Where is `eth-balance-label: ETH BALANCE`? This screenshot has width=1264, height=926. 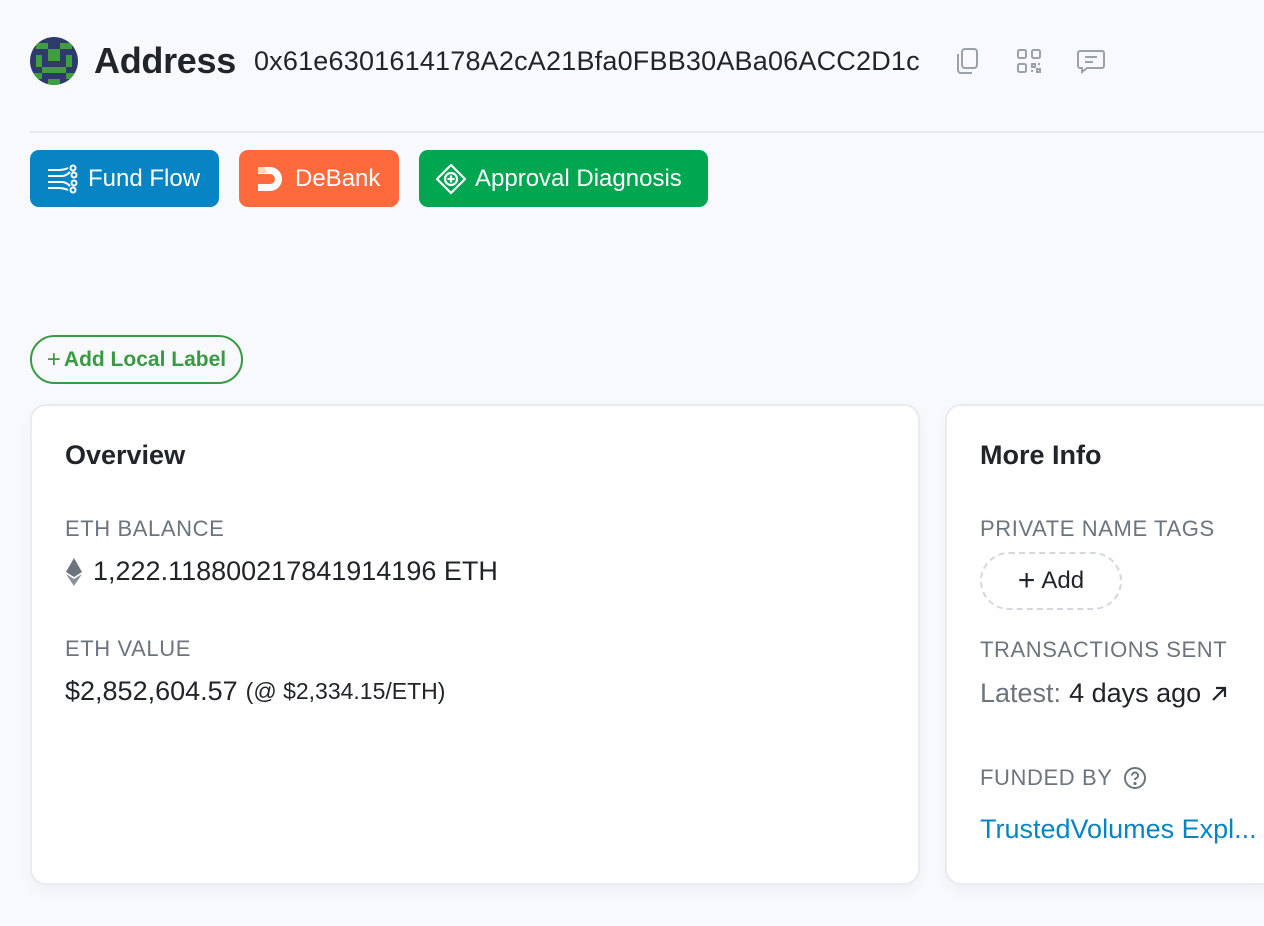 eth-balance-label: ETH BALANCE is located at coordinates (145, 528).